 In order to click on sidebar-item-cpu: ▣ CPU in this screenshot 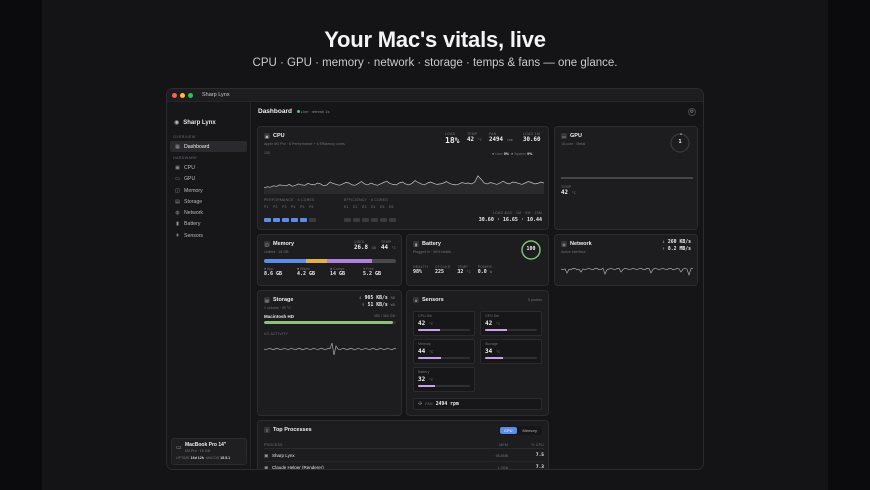, I will do `click(208, 167)`.